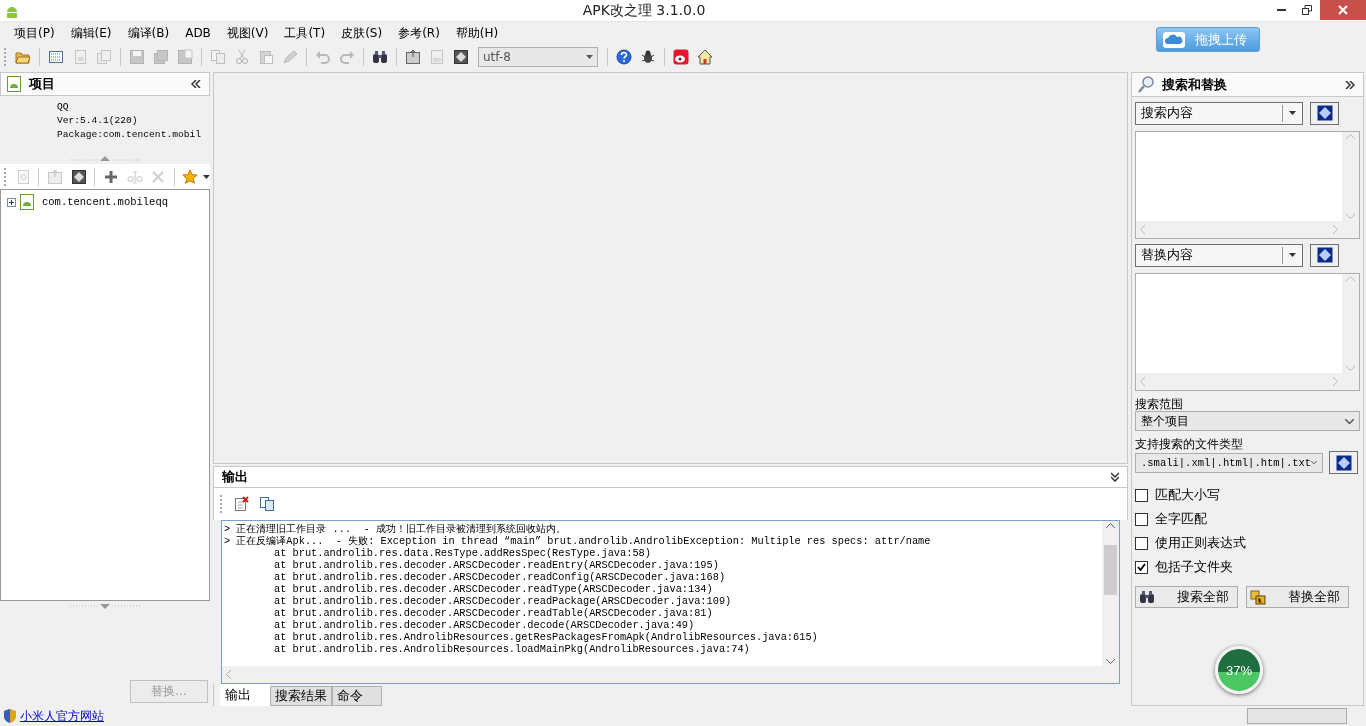 This screenshot has width=1366, height=726. Describe the element at coordinates (1195, 84) in the screenshot. I see `panel-title: 搜索和替换` at that location.